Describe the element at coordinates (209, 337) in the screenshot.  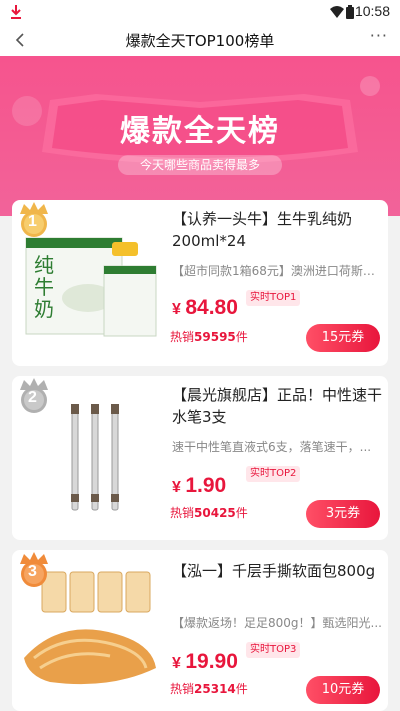
I see `sold-count: 热销59595件` at that location.